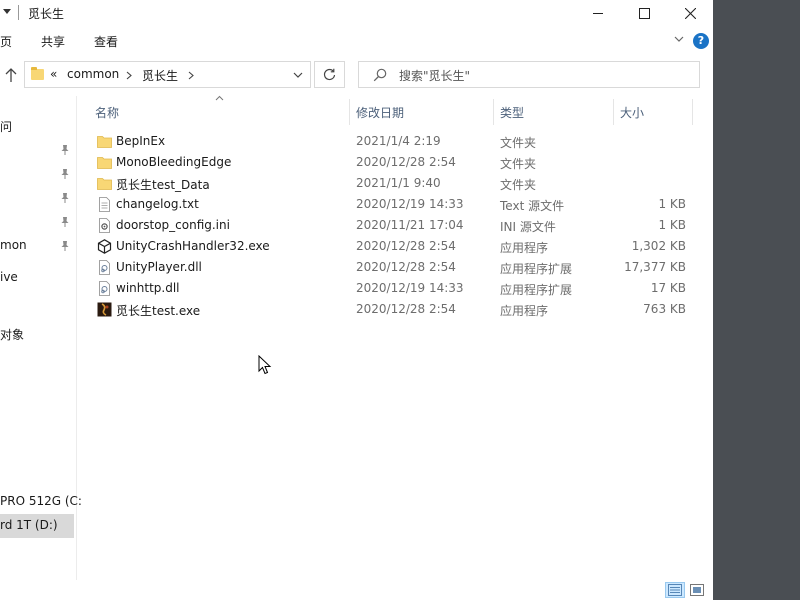 The image size is (800, 600). I want to click on column-header-name: 名称, so click(107, 116).